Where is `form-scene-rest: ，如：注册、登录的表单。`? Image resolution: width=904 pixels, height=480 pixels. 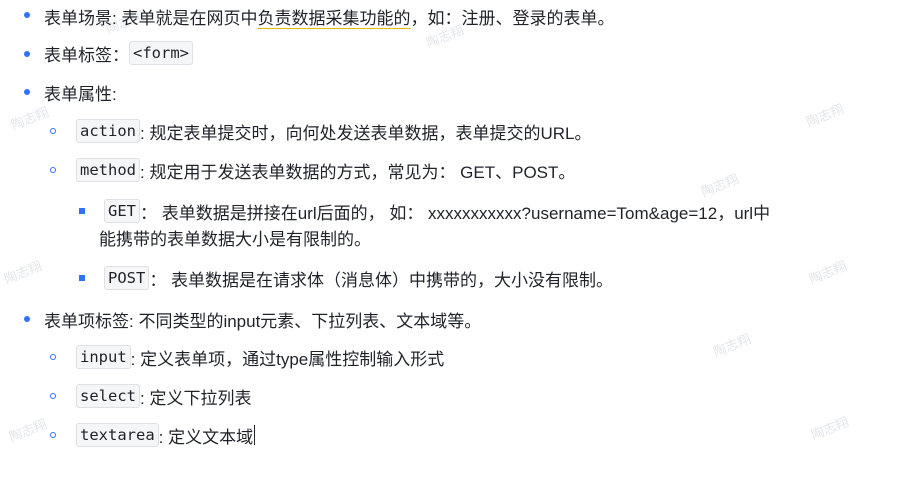
form-scene-rest: ，如：注册、登录的表单。 is located at coordinates (512, 18).